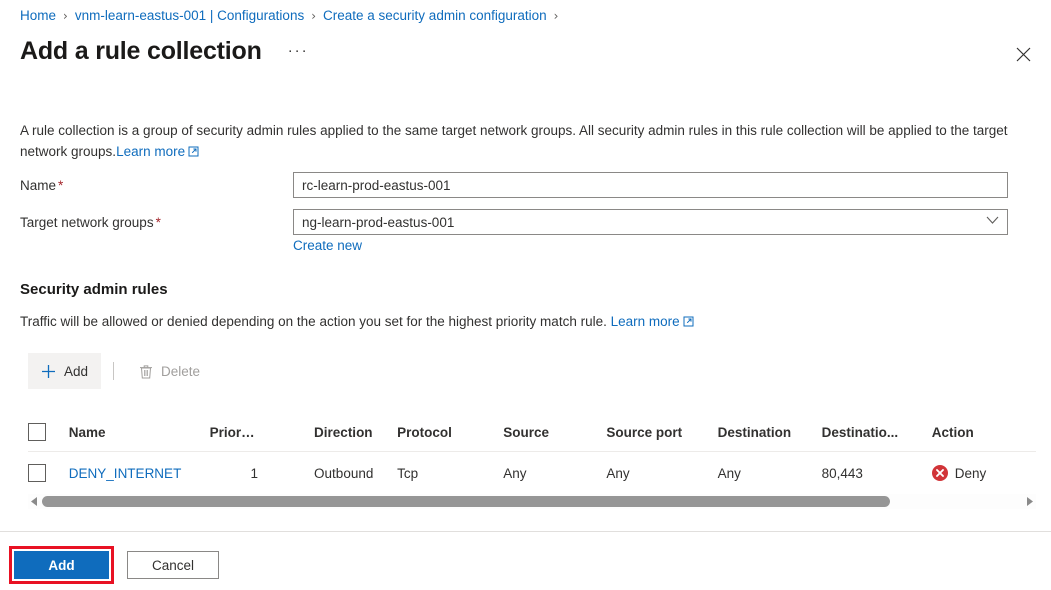  I want to click on breadcrumb-item-configurations: vnm-learn-eastus-001 | Configurations, so click(189, 16).